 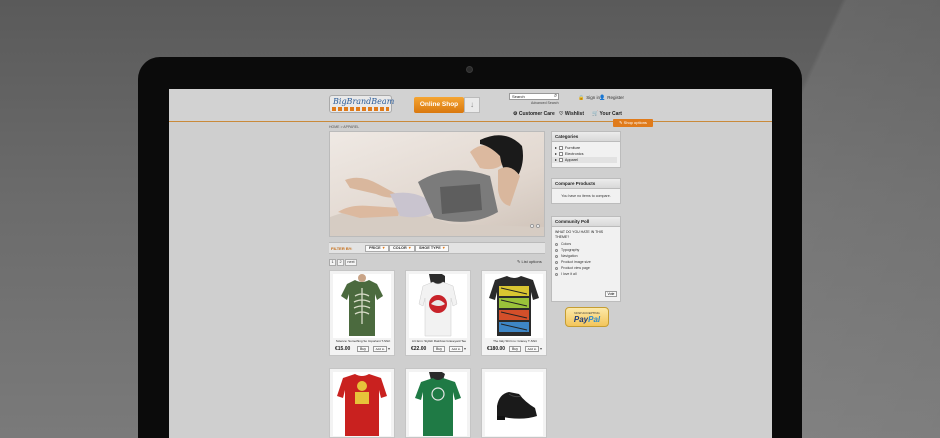 I want to click on paypal-logo: PayPal, so click(x=587, y=319).